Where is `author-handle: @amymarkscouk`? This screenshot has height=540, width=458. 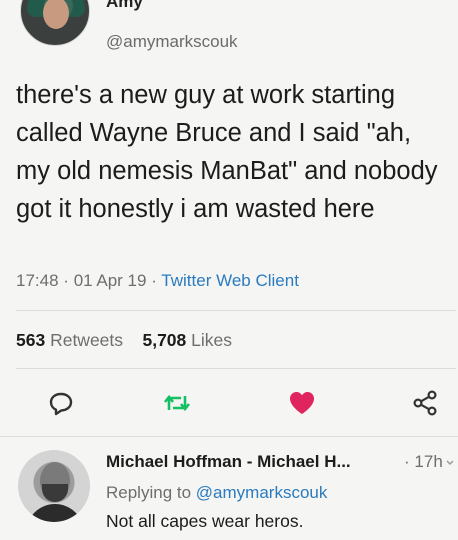 author-handle: @amymarkscouk is located at coordinates (172, 42).